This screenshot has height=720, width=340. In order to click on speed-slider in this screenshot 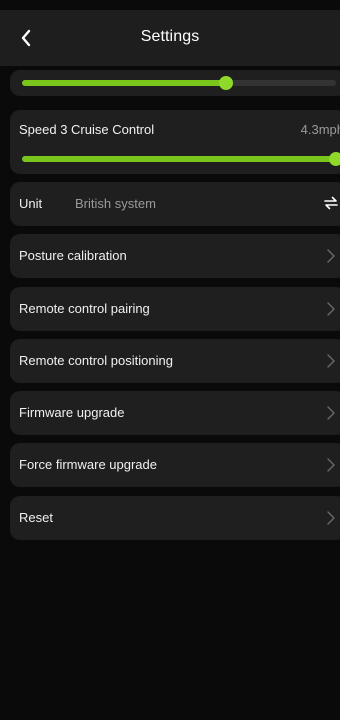, I will do `click(179, 83)`.